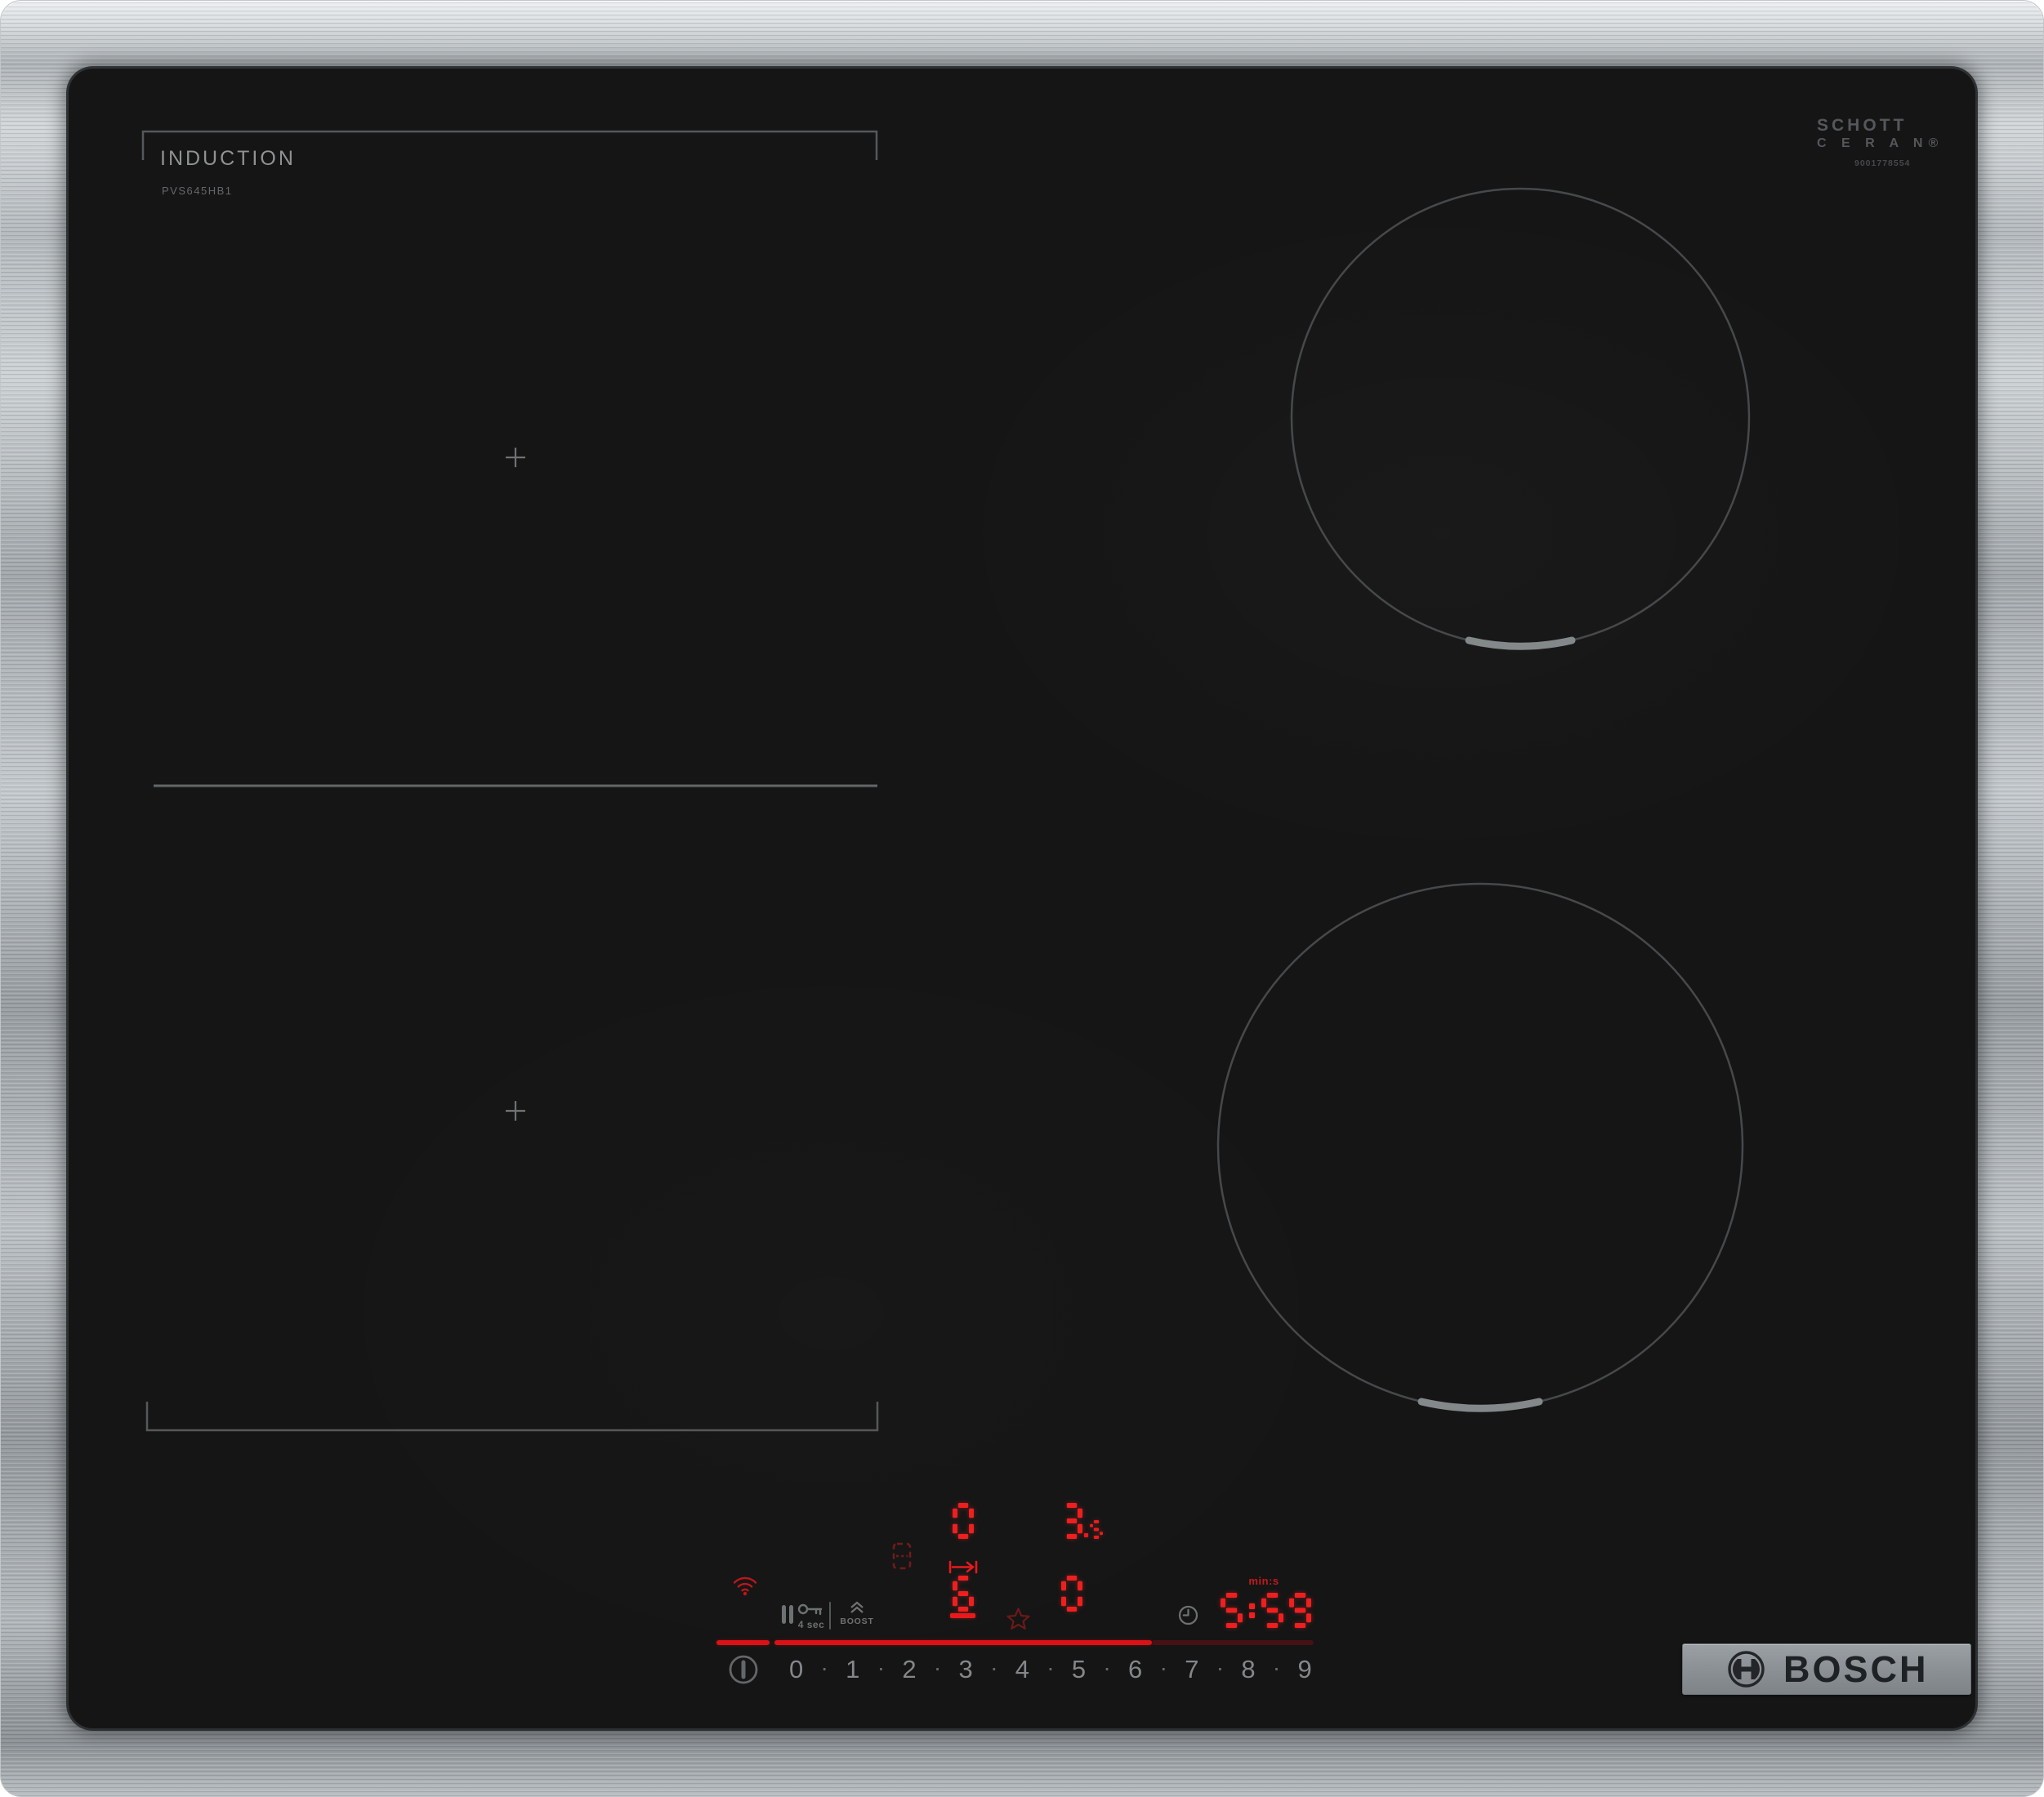 This screenshot has width=2044, height=1797. Describe the element at coordinates (1272, 1610) in the screenshot. I see `timer-digit-seconds-tens` at that location.